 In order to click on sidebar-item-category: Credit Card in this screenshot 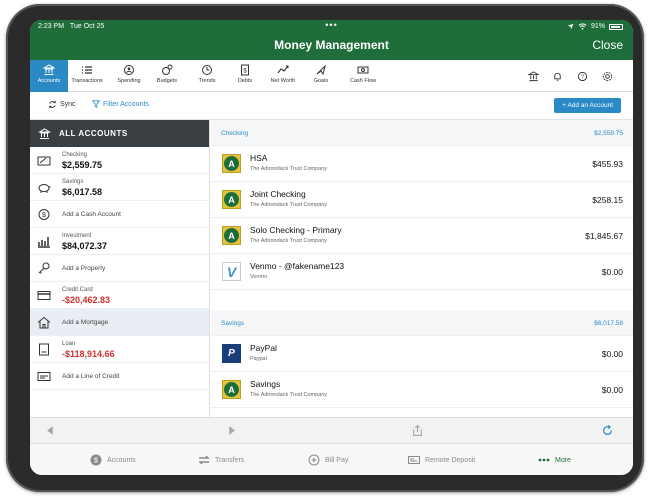, I will do `click(77, 290)`.